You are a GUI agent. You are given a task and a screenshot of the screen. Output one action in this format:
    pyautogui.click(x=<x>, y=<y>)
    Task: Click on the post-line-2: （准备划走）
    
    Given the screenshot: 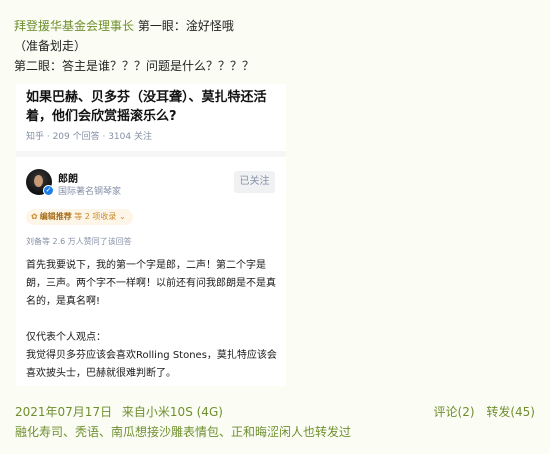 What is the action you would take?
    pyautogui.click(x=50, y=46)
    